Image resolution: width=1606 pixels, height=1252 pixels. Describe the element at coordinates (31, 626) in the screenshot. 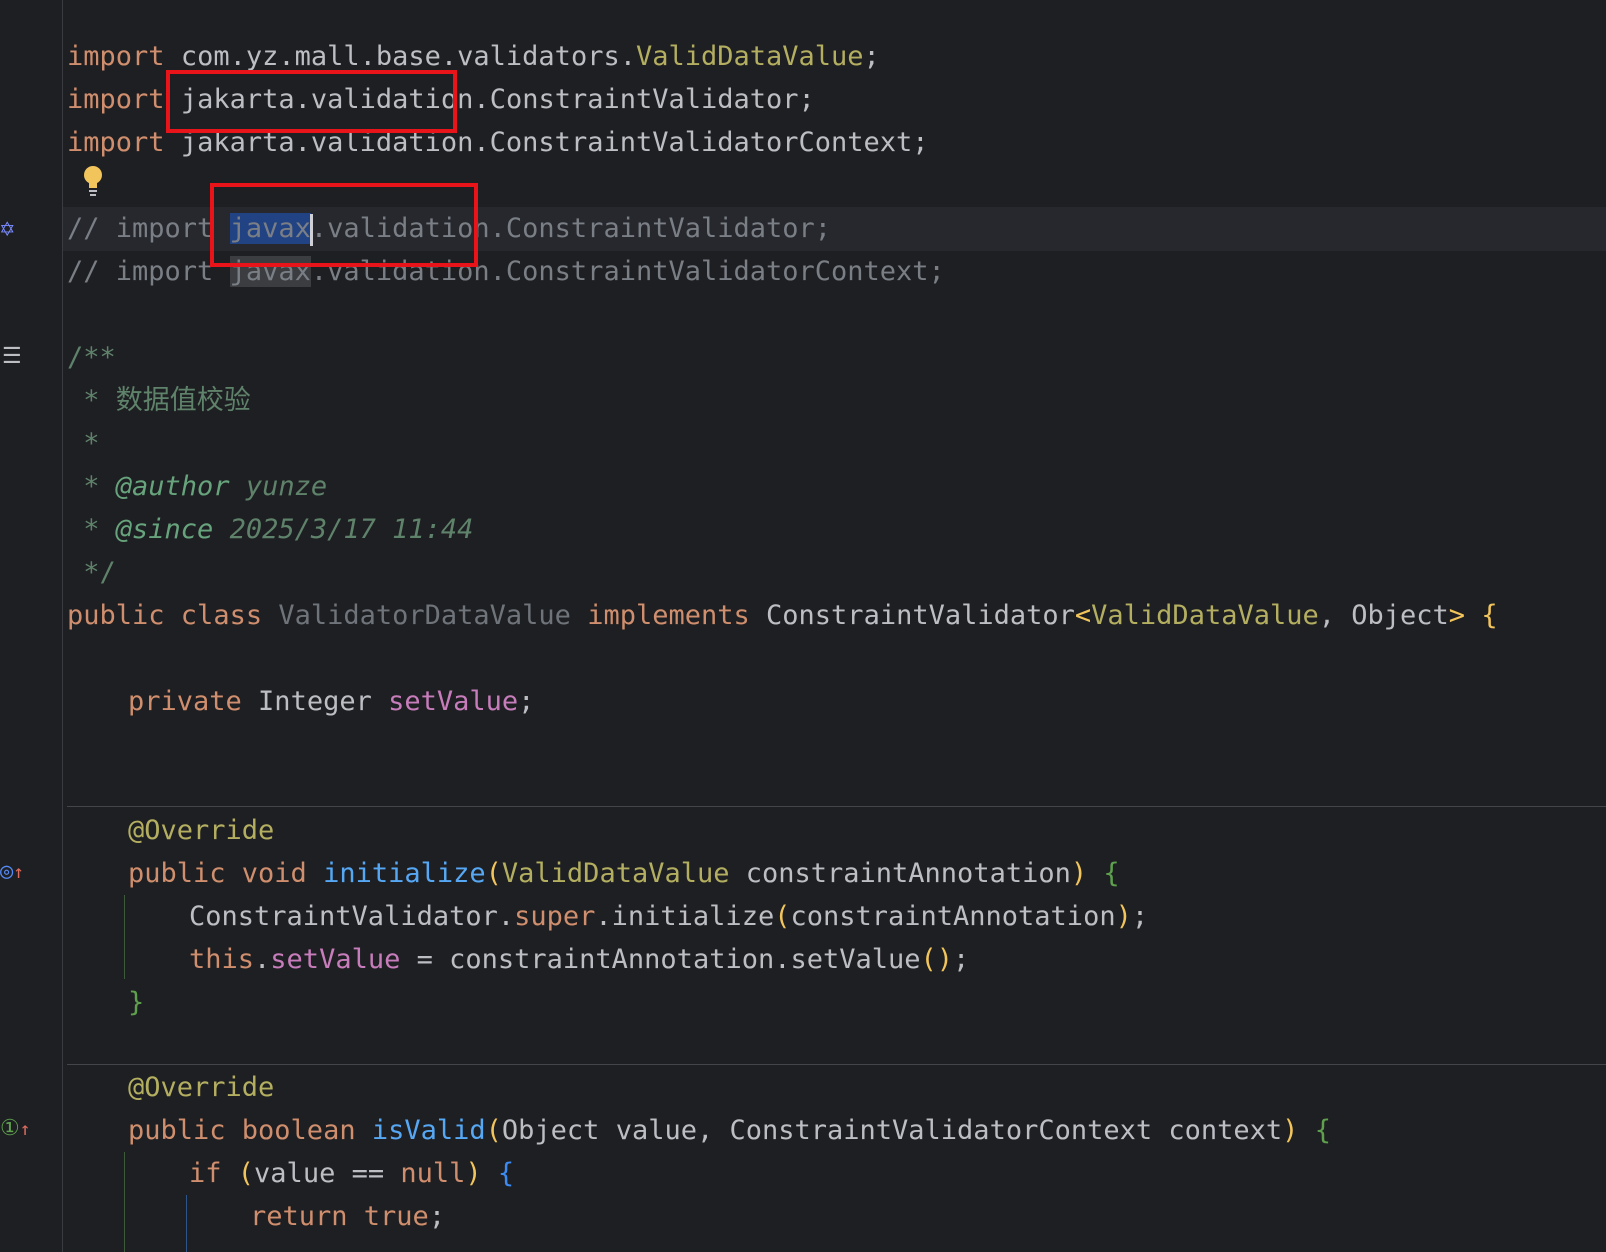

I see `editor-gutter: ✡ ☰ ◎↑ ①↑` at that location.